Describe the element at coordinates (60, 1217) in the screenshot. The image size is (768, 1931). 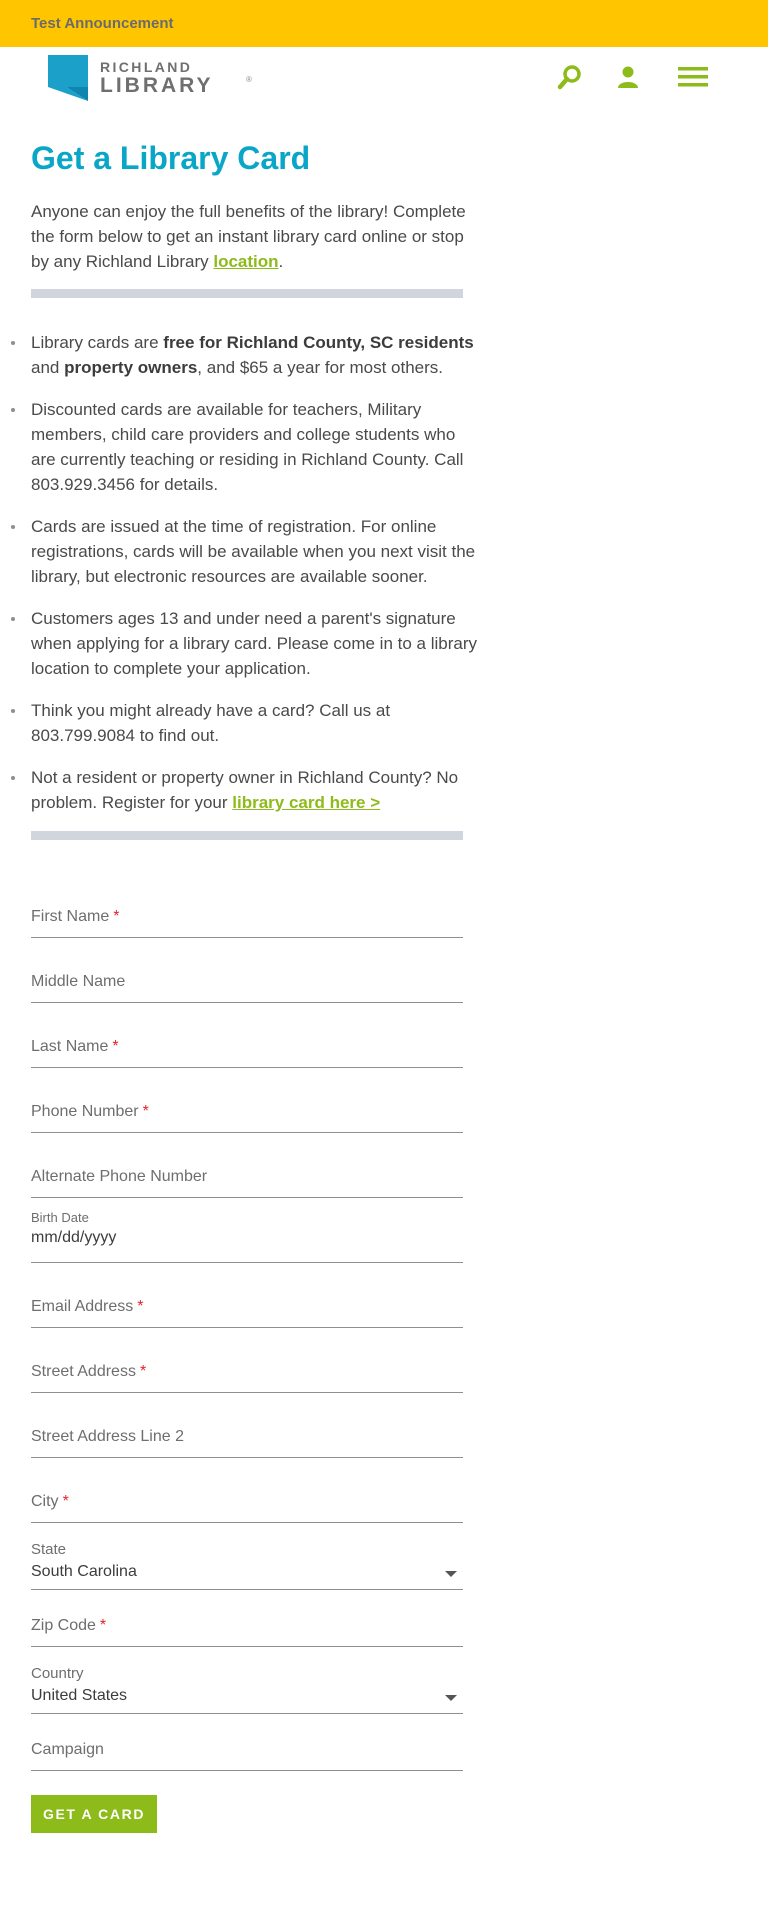
I see `birth-date-label: Birth Date` at that location.